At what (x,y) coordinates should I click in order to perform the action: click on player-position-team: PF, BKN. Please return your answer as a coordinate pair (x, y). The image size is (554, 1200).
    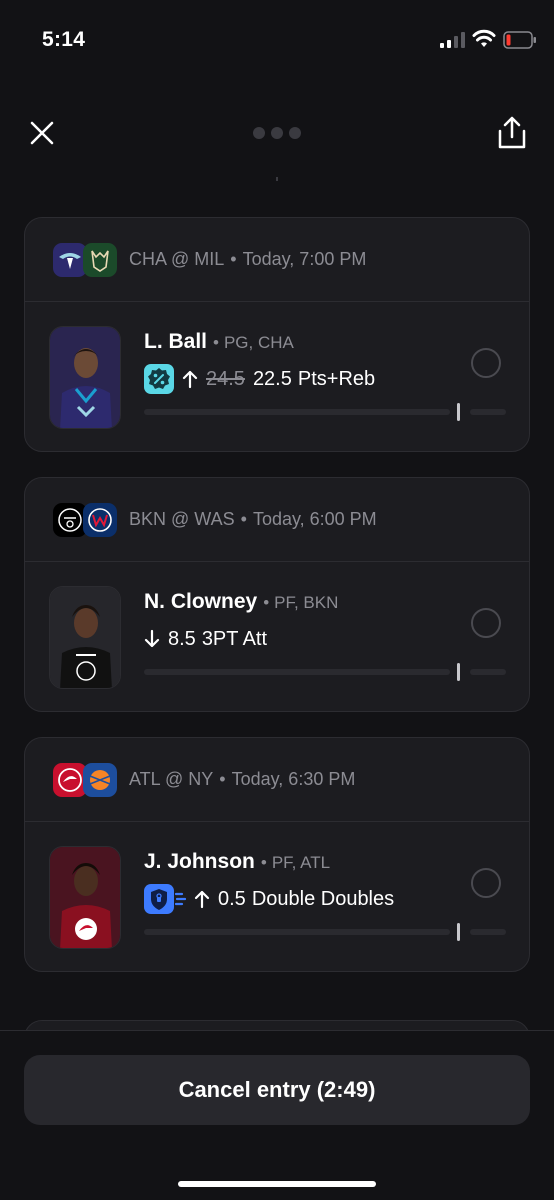
    Looking at the image, I should click on (306, 602).